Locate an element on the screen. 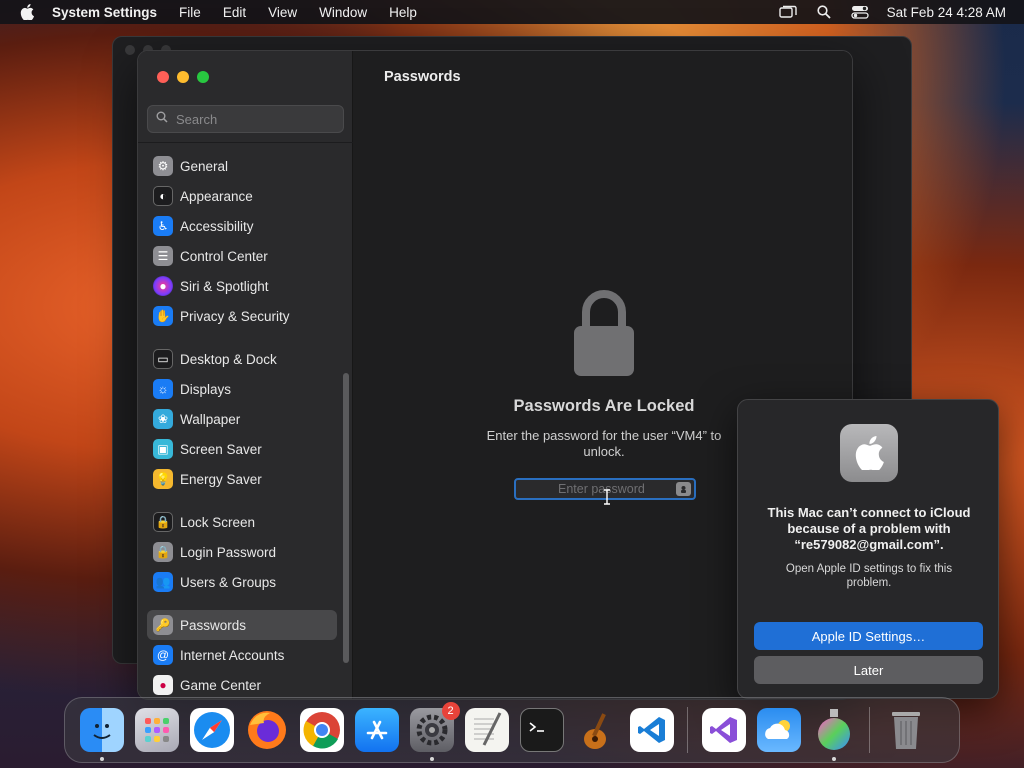 This screenshot has height=768, width=1024. control-center-menubar-icon is located at coordinates (860, 12).